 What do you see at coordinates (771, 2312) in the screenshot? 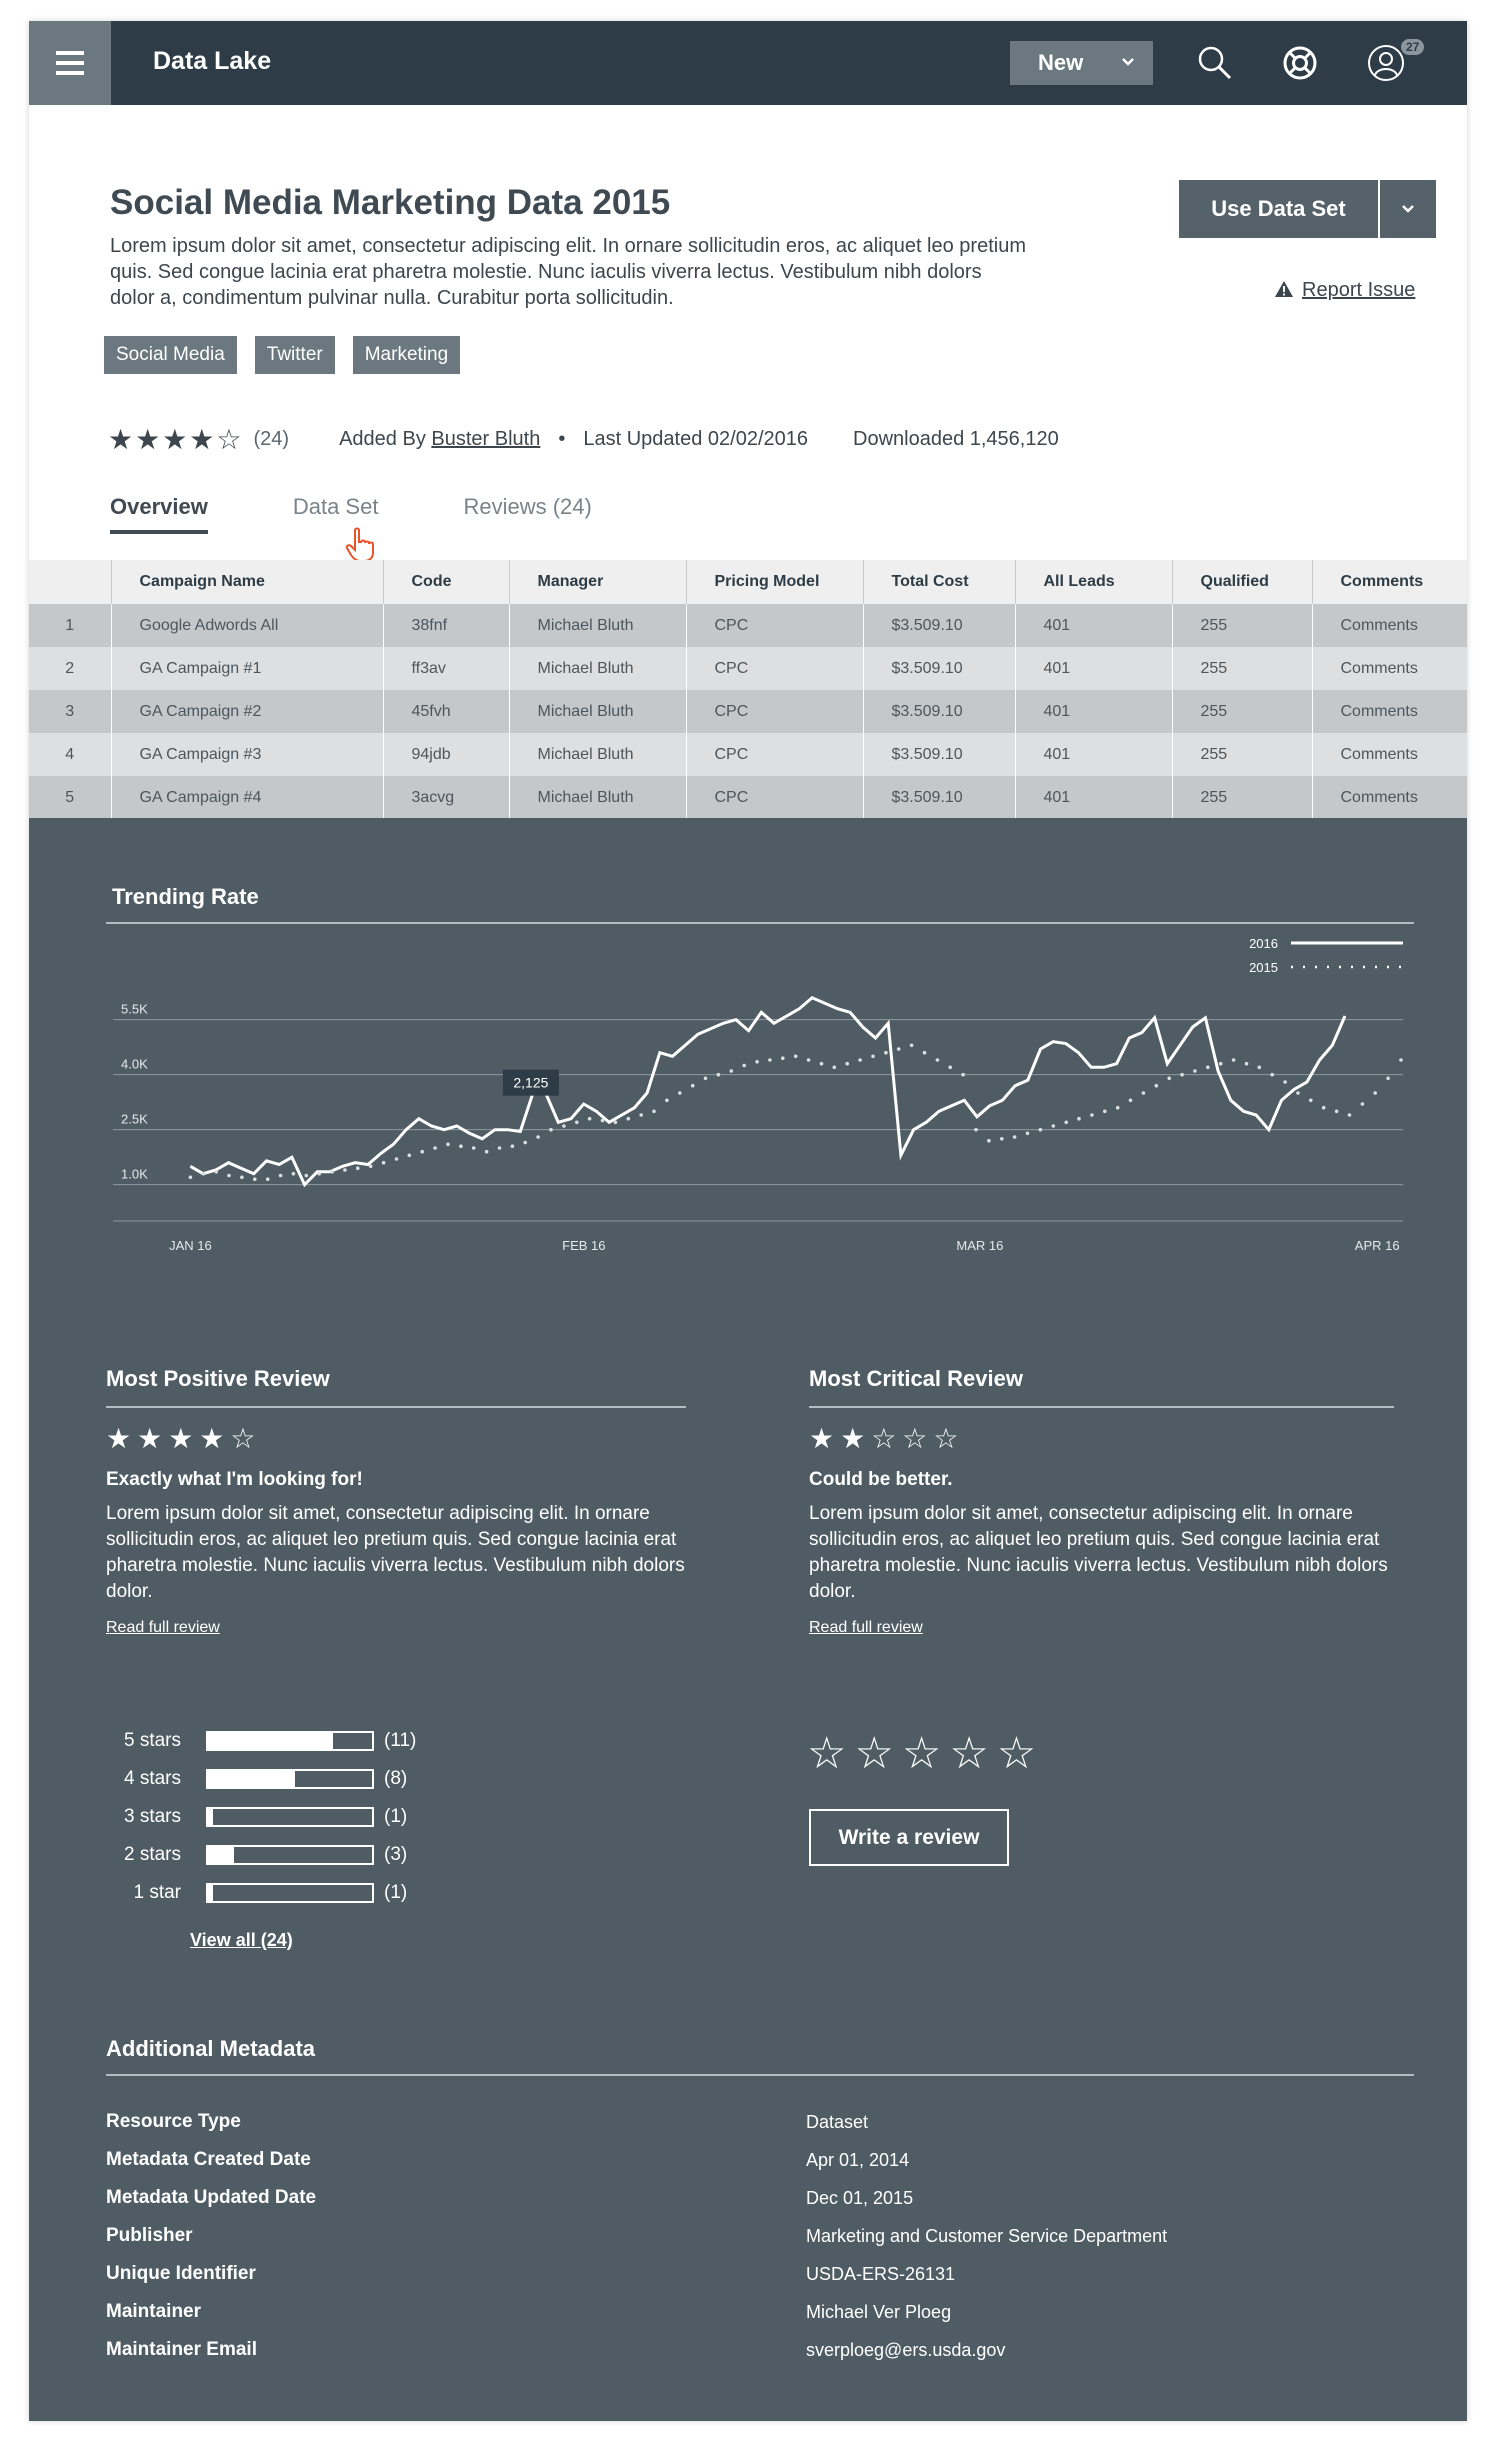
I see `metadata-row: Maintainer Michael Ver Ploeg` at bounding box center [771, 2312].